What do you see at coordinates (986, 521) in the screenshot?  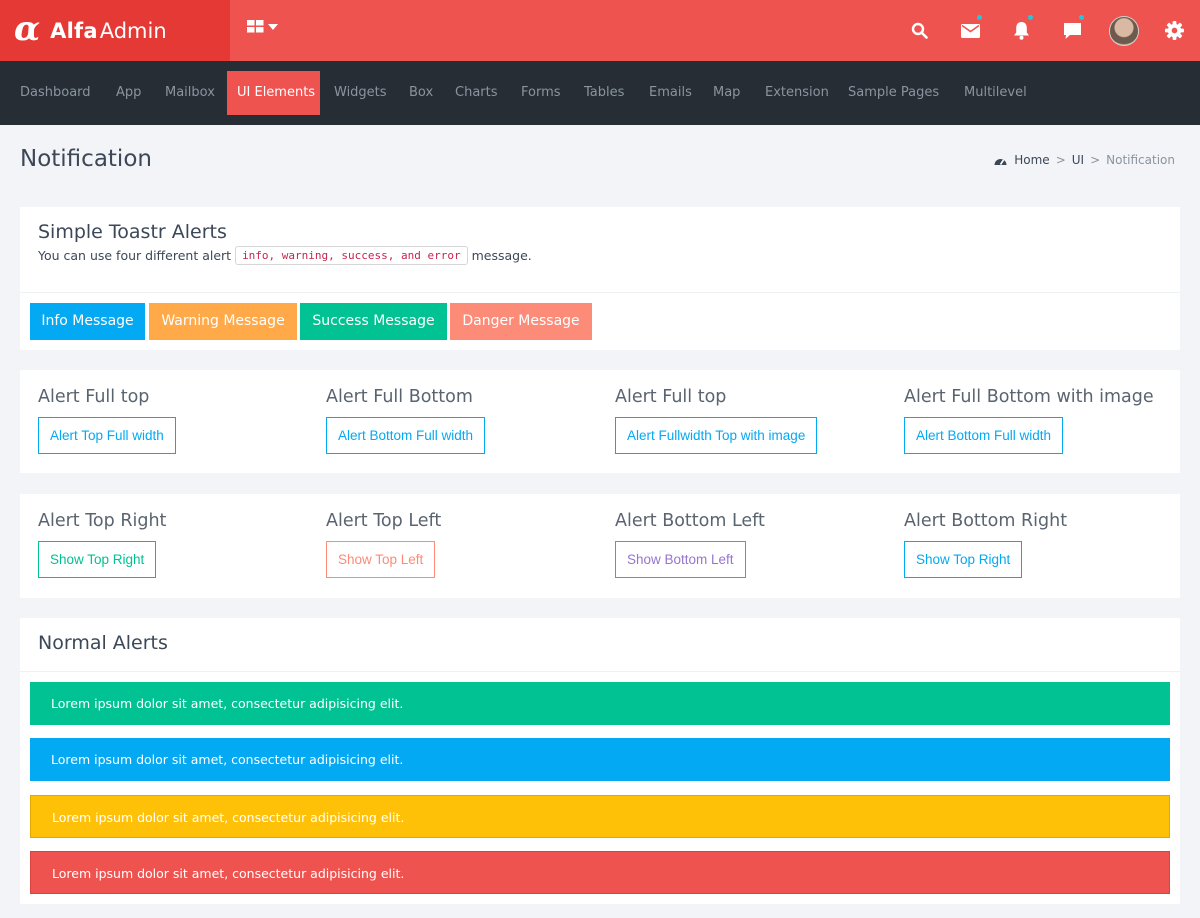 I see `column-title: Alert Bottom Right` at bounding box center [986, 521].